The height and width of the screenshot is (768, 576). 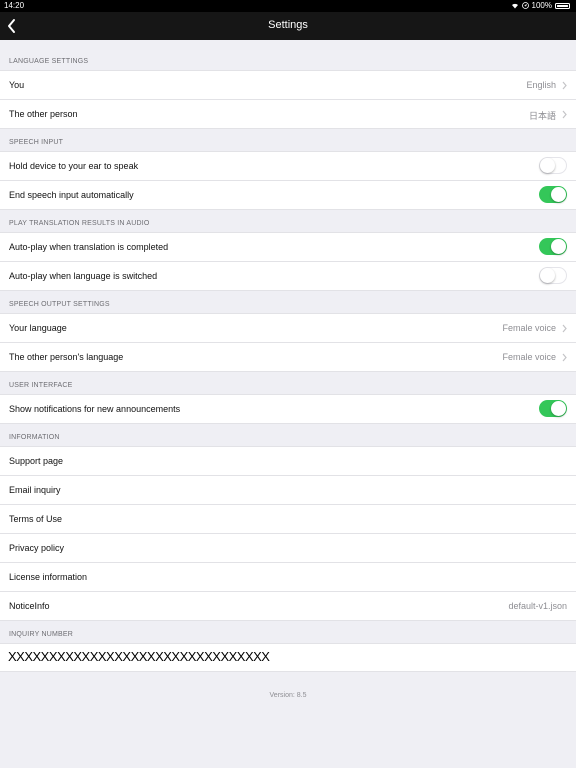 I want to click on status-icons: 100%, so click(x=540, y=5).